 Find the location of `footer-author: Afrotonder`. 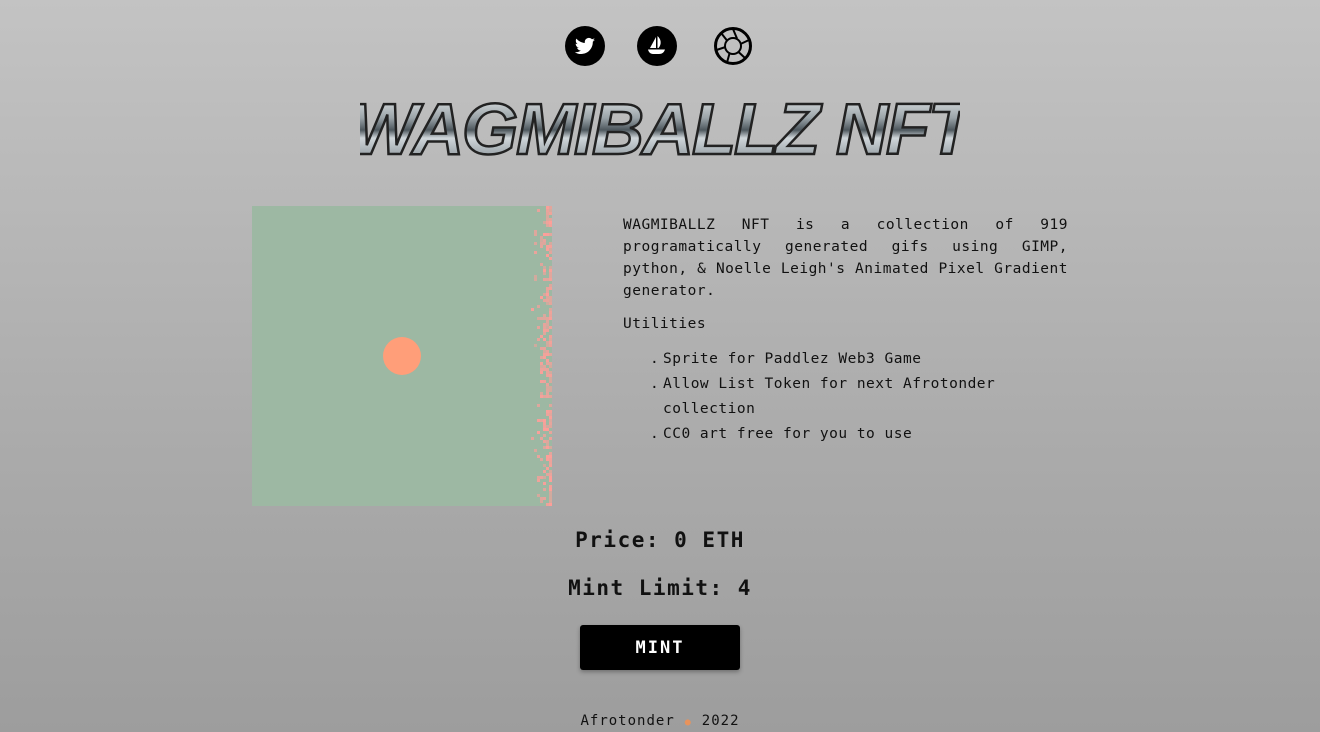

footer-author: Afrotonder is located at coordinates (627, 721).